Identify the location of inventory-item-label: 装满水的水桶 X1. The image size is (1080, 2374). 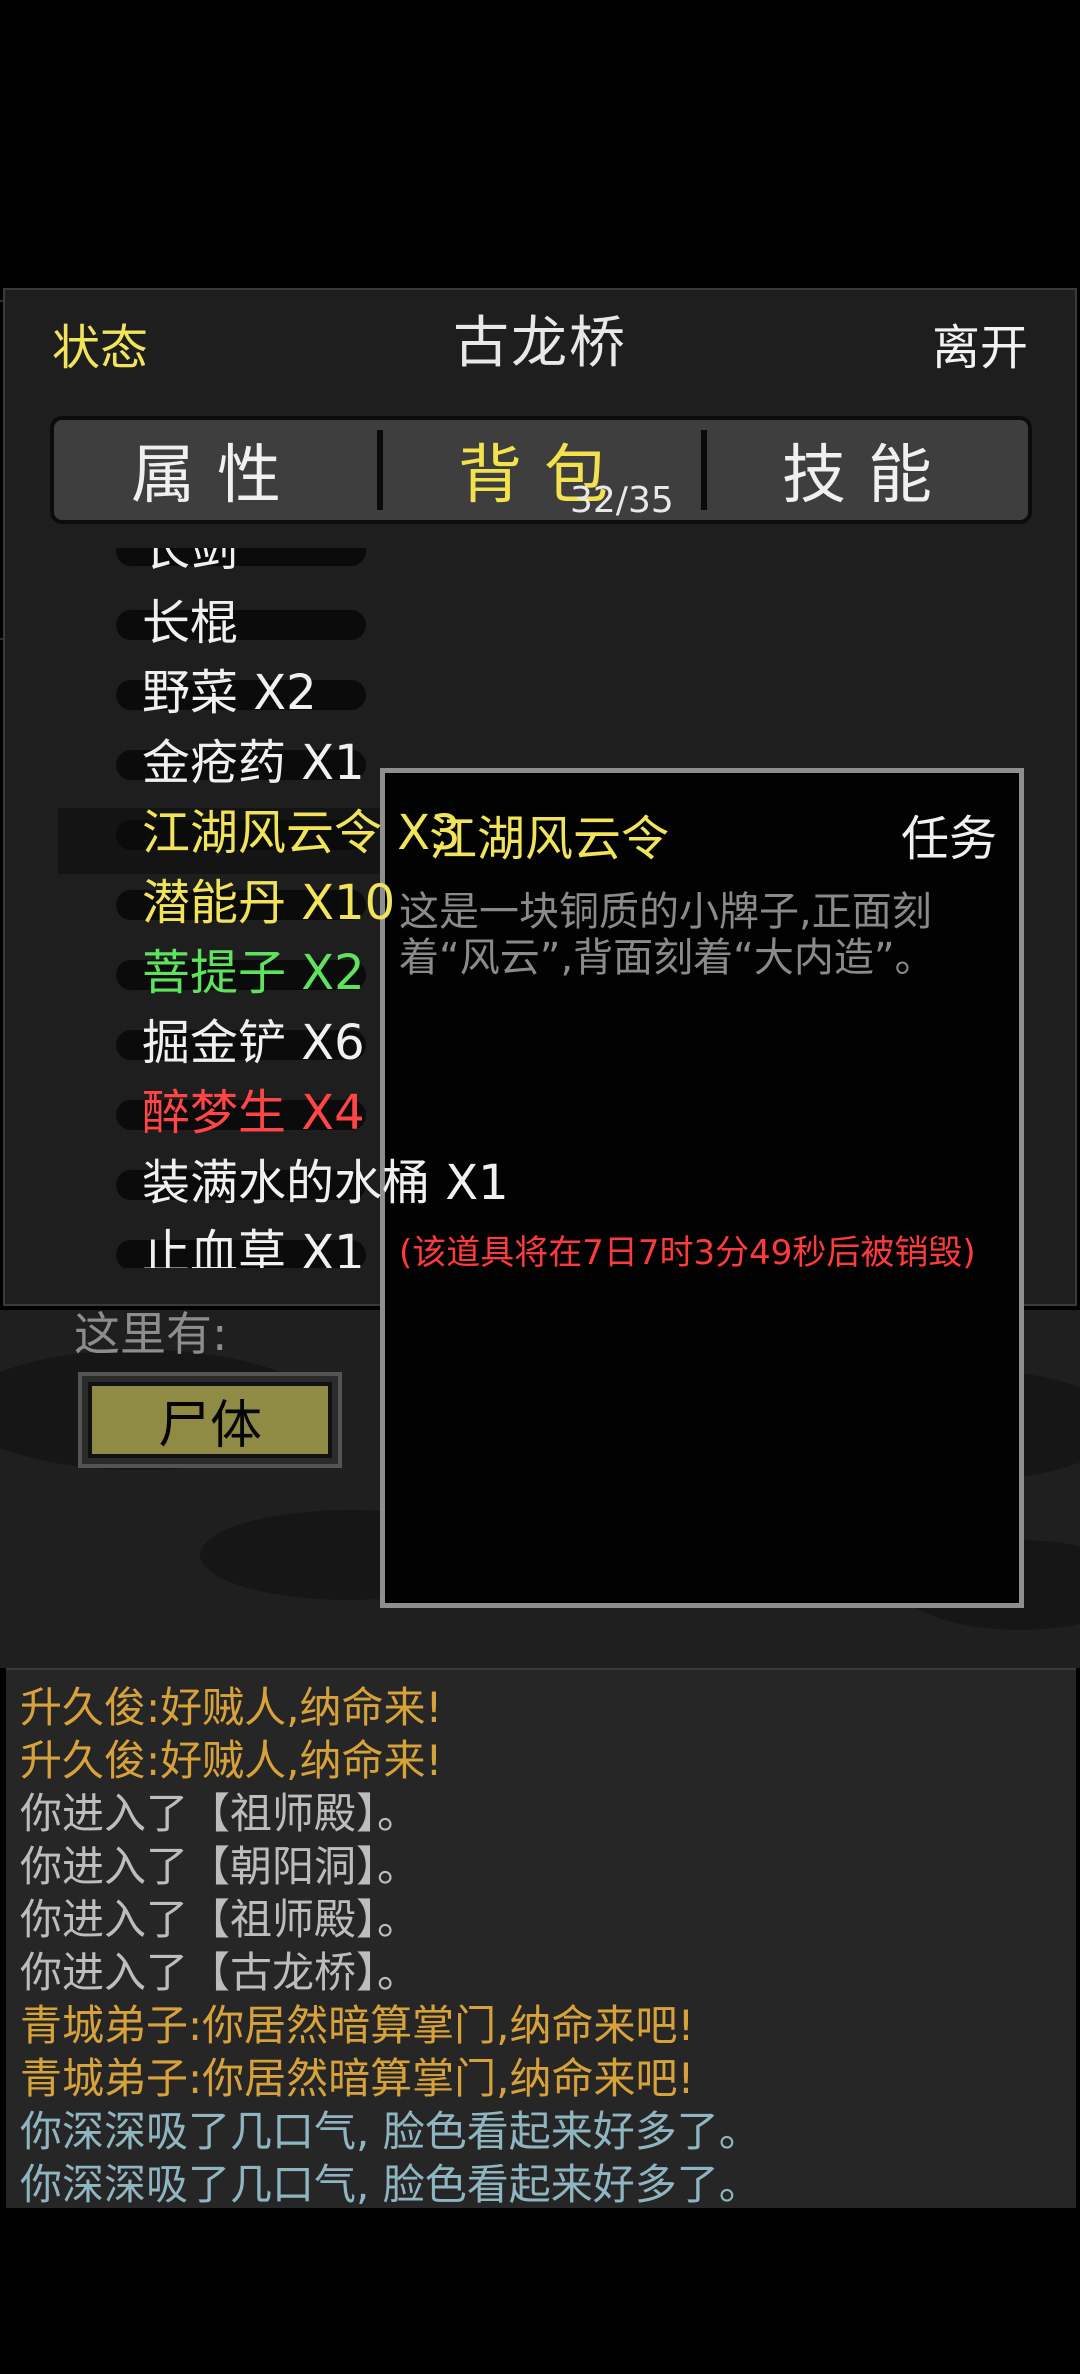
(325, 1183).